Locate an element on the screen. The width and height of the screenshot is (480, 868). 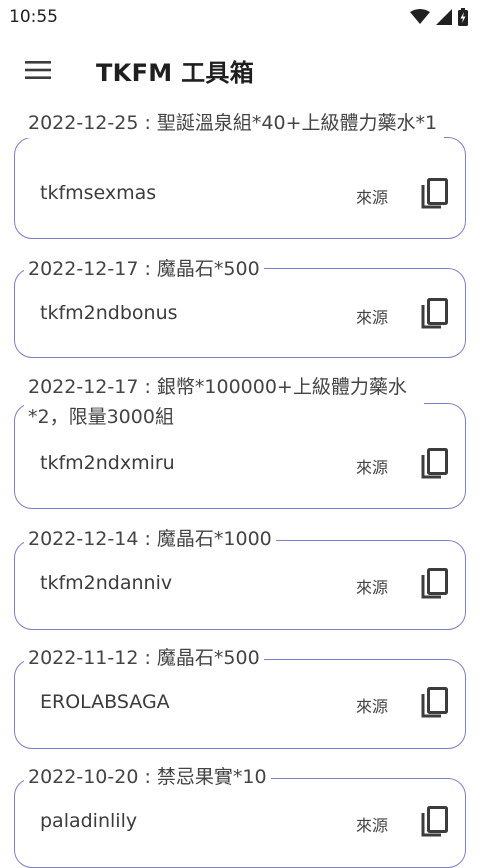
battery-icon is located at coordinates (463, 17).